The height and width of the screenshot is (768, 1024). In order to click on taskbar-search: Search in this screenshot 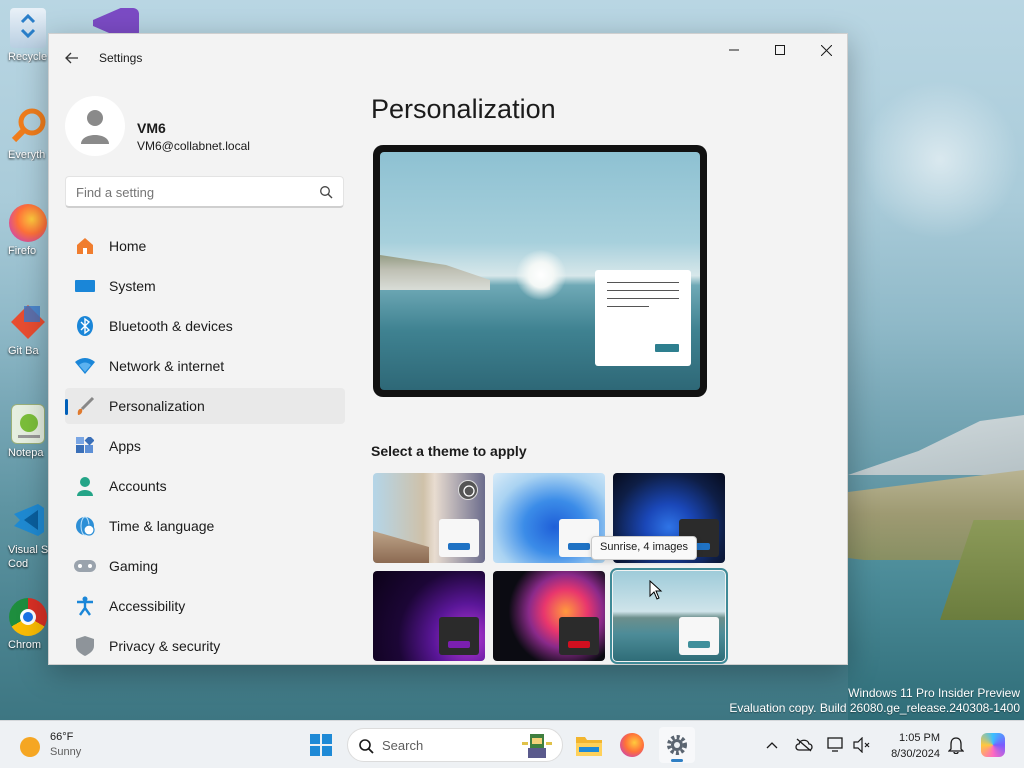, I will do `click(455, 745)`.